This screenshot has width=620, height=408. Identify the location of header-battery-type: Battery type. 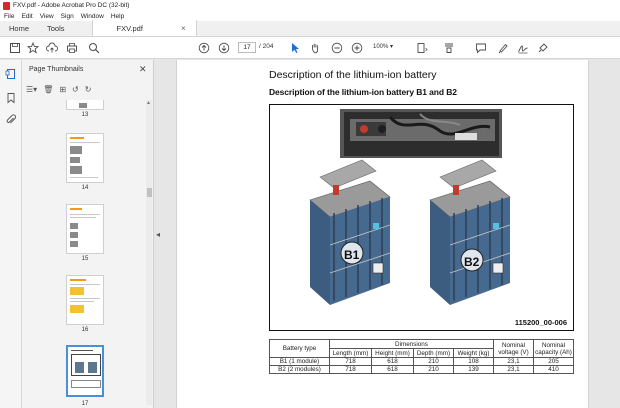
(299, 348).